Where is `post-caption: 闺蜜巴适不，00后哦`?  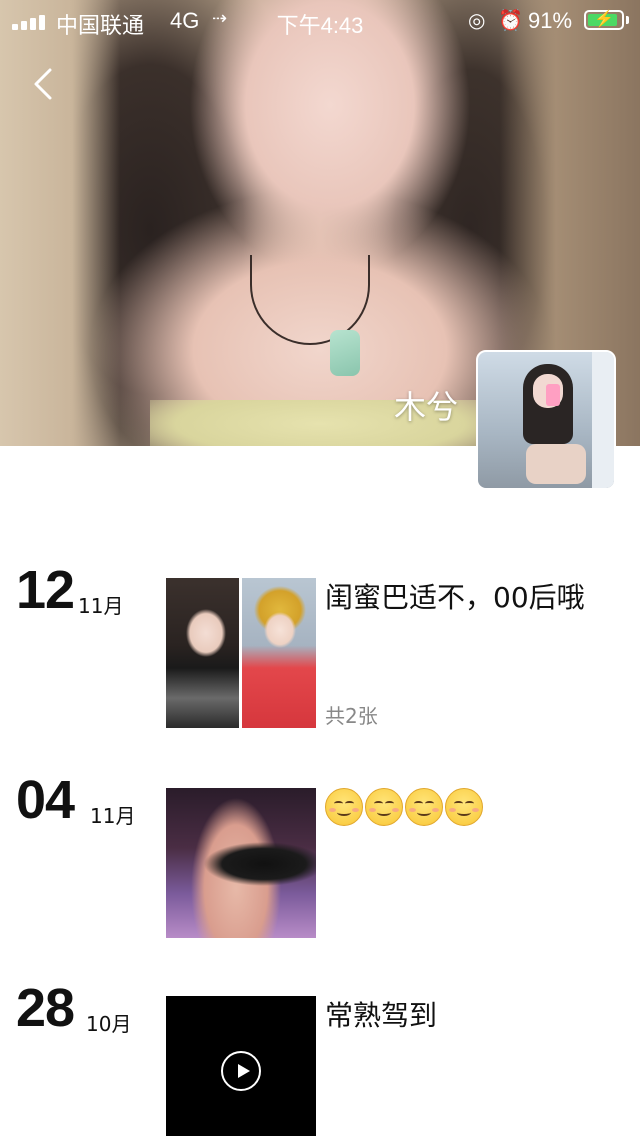
post-caption: 闺蜜巴适不，00后哦 is located at coordinates (455, 597).